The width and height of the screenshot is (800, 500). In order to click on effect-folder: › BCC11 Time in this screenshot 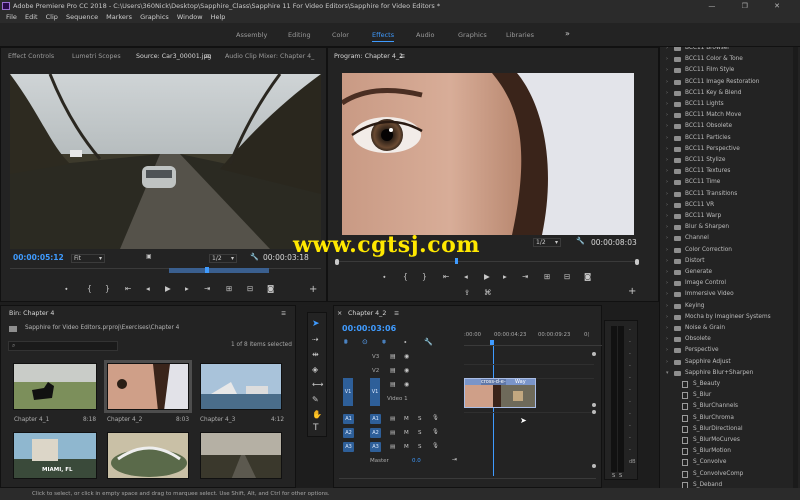, I will do `click(727, 182)`.